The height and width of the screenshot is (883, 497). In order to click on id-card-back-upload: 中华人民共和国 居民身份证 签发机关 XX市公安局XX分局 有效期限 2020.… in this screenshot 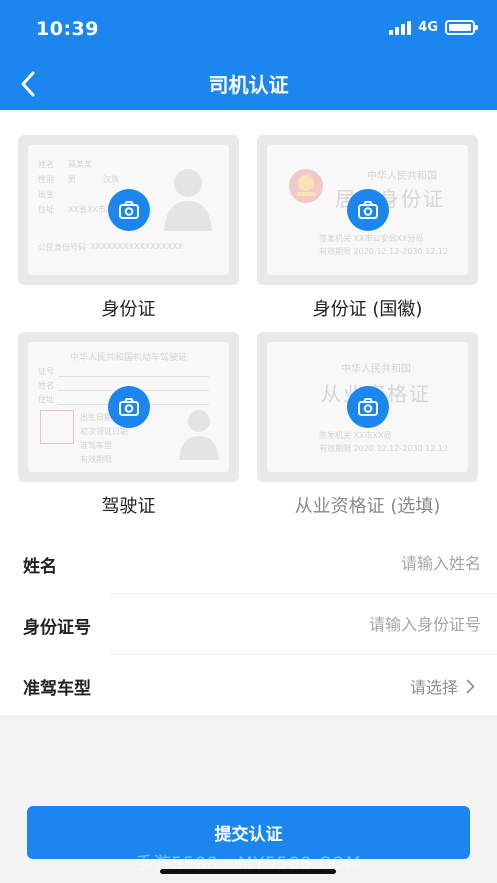, I will do `click(367, 210)`.